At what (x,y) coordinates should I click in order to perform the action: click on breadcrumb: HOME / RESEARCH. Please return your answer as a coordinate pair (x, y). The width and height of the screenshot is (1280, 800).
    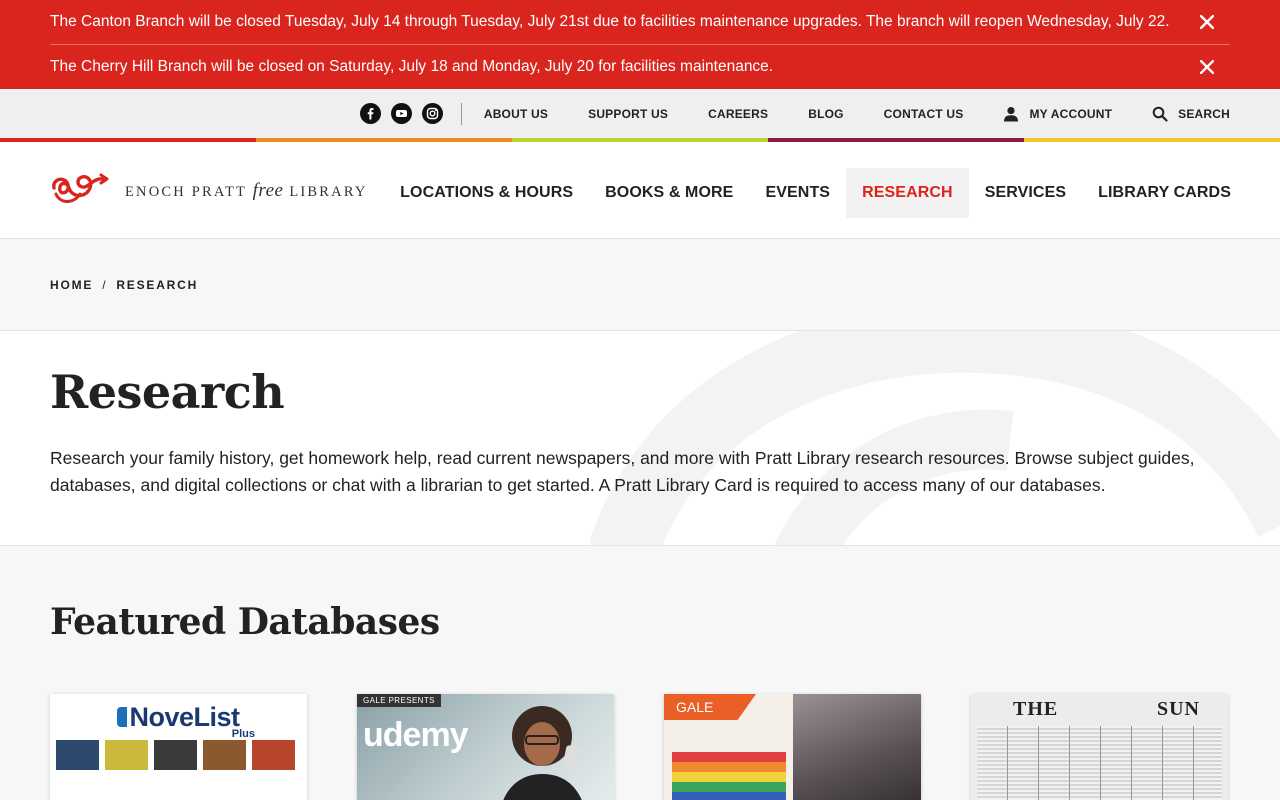
    Looking at the image, I should click on (124, 285).